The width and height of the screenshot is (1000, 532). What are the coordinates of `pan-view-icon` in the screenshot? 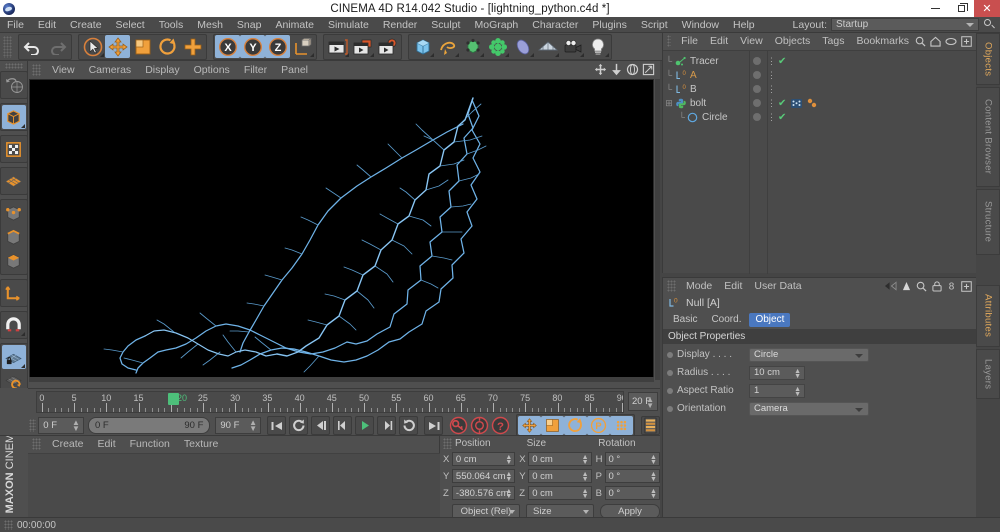 It's located at (600, 69).